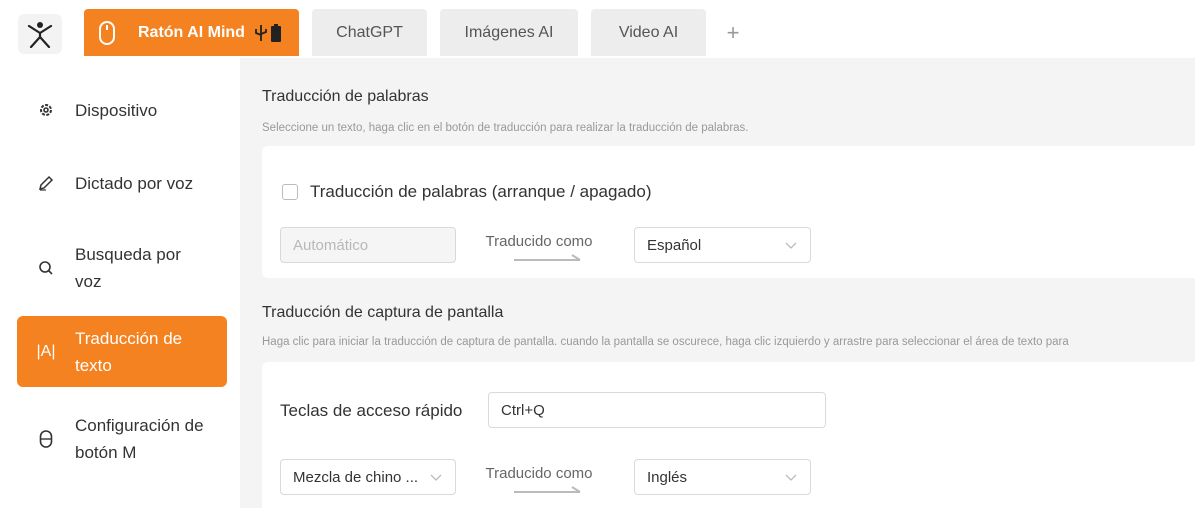 The width and height of the screenshot is (1195, 508). What do you see at coordinates (345, 96) in the screenshot?
I see `word-translation-title: Traducción de palabras` at bounding box center [345, 96].